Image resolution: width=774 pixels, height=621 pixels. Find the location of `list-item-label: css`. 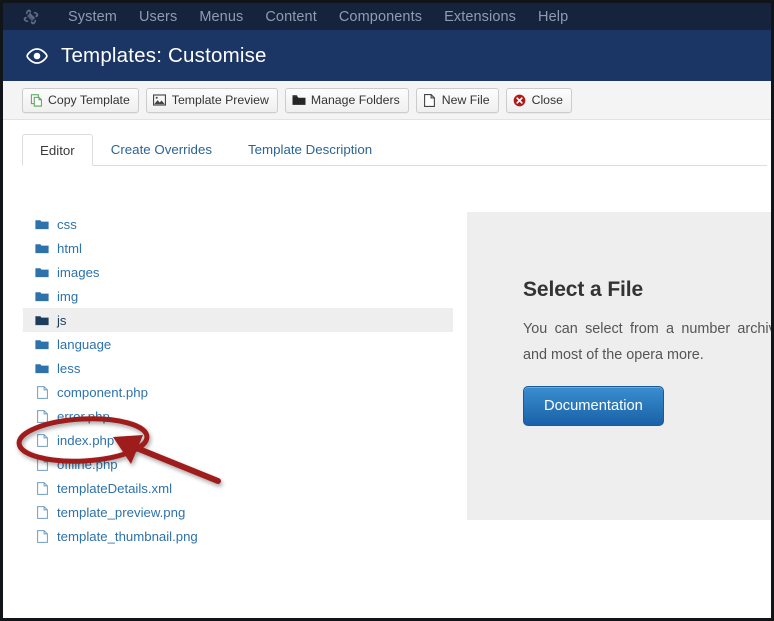

list-item-label: css is located at coordinates (67, 224).